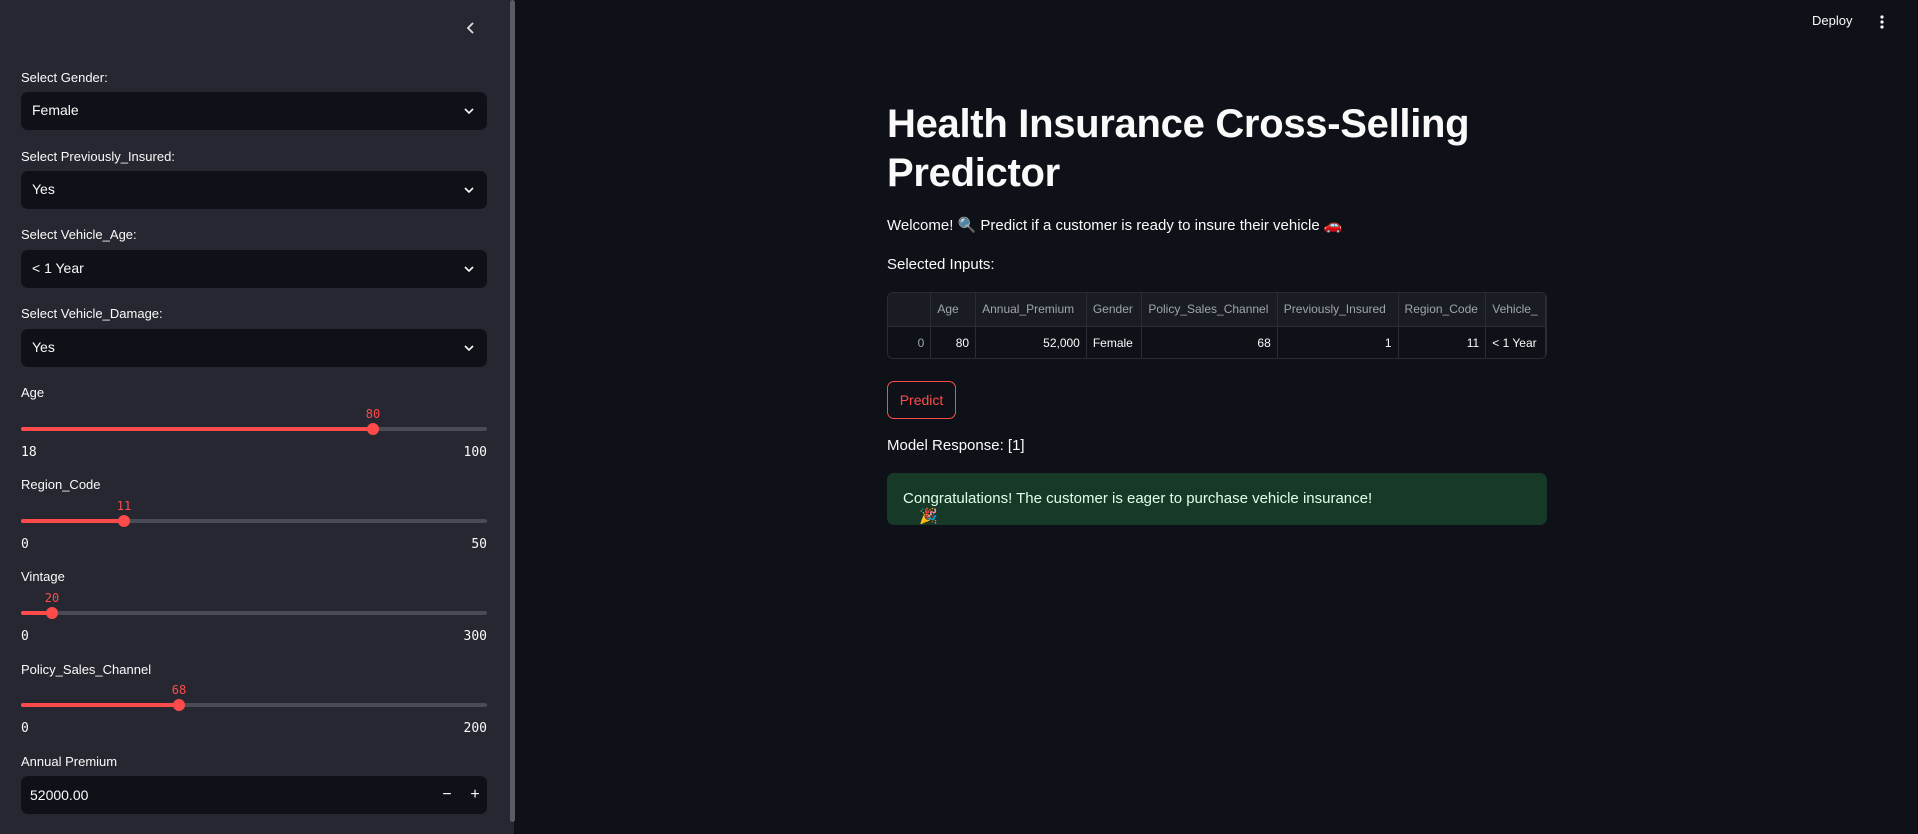  What do you see at coordinates (475, 795) in the screenshot?
I see `increment-button: +` at bounding box center [475, 795].